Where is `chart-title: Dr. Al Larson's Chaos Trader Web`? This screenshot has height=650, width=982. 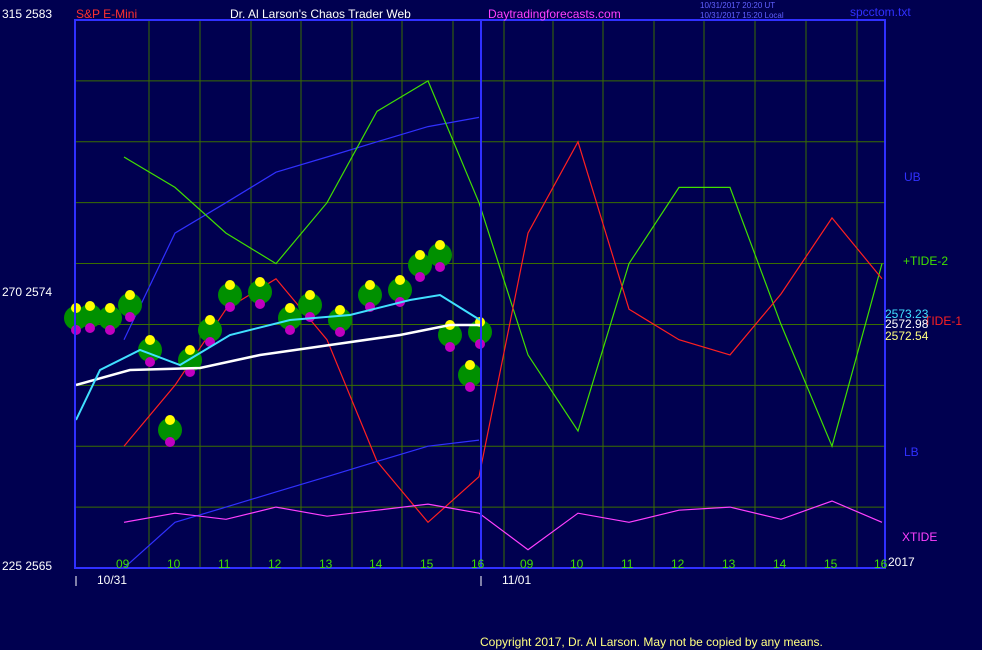 chart-title: Dr. Al Larson's Chaos Trader Web is located at coordinates (320, 14).